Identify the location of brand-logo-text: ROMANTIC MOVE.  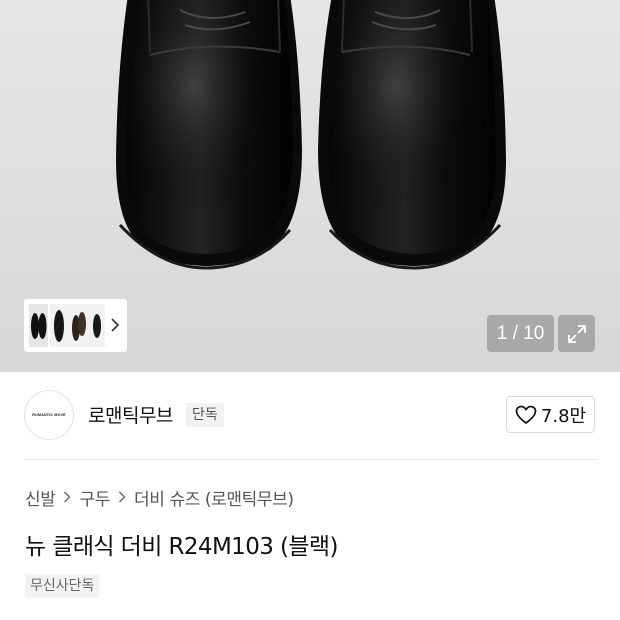
(49, 415).